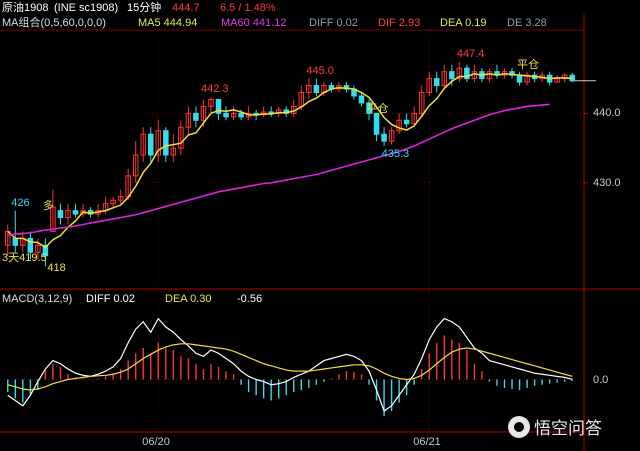 The width and height of the screenshot is (640, 451). What do you see at coordinates (56, 268) in the screenshot?
I see `price-annotation: 418` at bounding box center [56, 268].